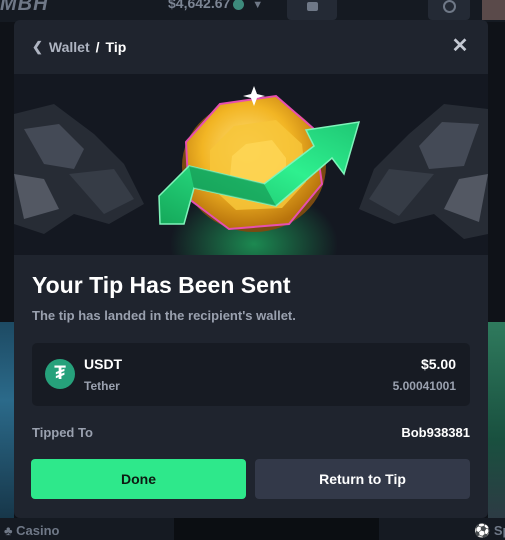 The image size is (505, 540). Describe the element at coordinates (460, 46) in the screenshot. I see `close-icon: ✕` at that location.